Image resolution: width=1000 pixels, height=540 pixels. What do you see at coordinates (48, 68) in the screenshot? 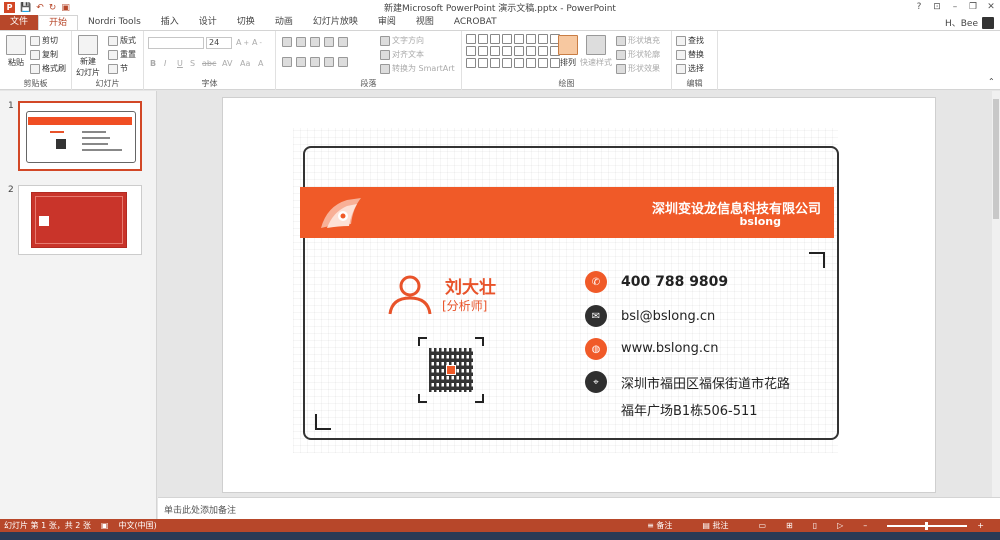
I see `format-painter-button: 格式刷` at bounding box center [48, 68].